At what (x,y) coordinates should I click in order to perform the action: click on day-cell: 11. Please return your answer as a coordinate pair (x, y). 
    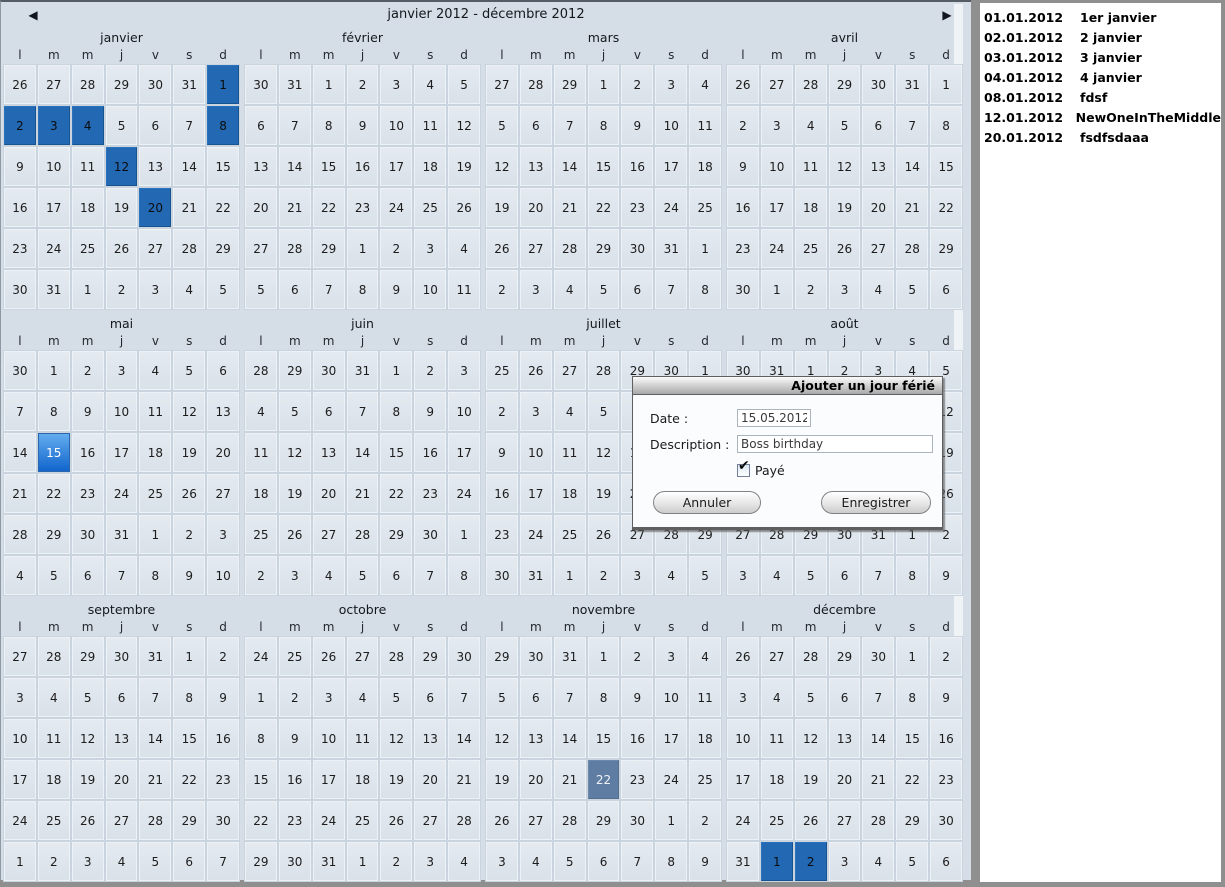
    Looking at the image, I should click on (261, 452).